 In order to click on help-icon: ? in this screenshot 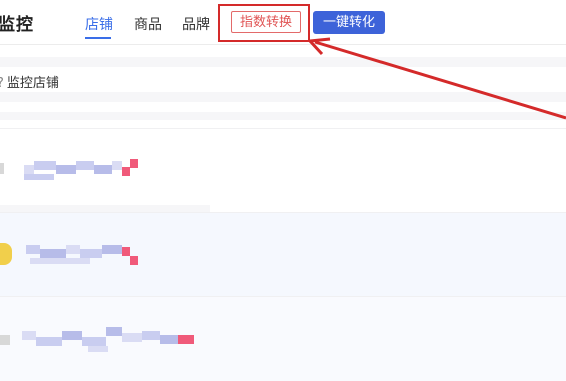, I will do `click(2, 83)`.